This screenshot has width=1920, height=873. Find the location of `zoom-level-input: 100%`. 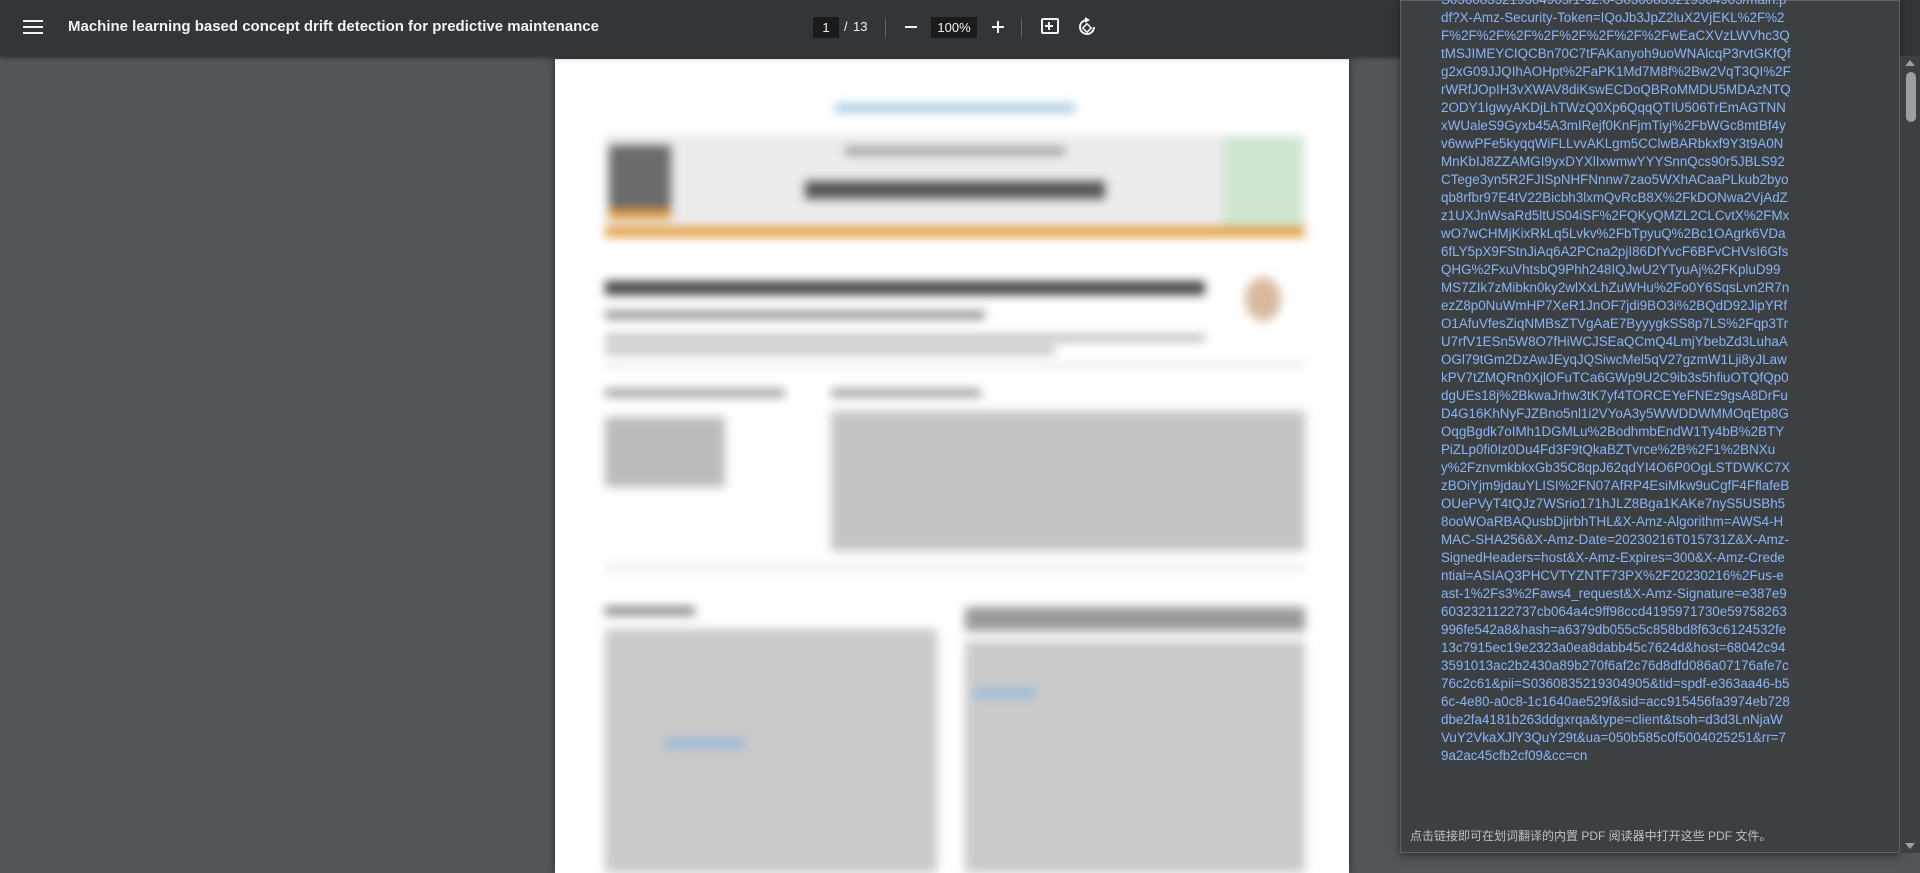

zoom-level-input: 100% is located at coordinates (954, 27).